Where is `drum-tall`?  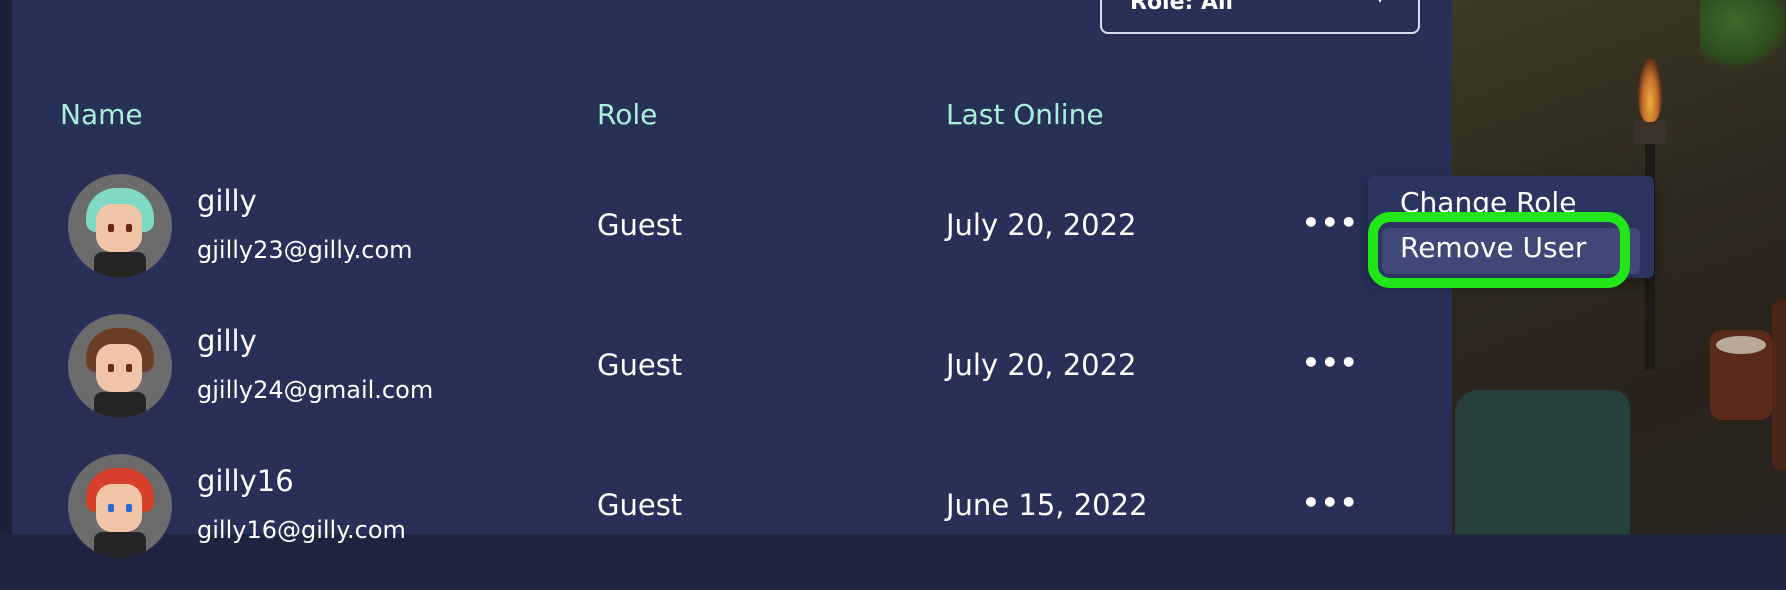 drum-tall is located at coordinates (1779, 385).